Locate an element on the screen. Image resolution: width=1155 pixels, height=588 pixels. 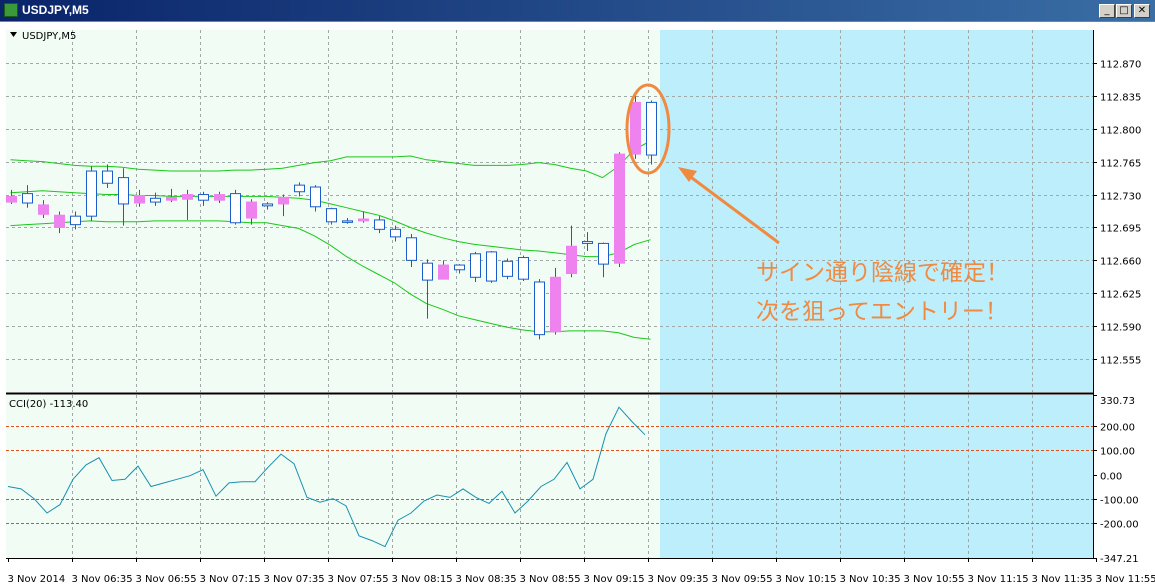
cci-title: CCI(20) -113.40 is located at coordinates (48, 404).